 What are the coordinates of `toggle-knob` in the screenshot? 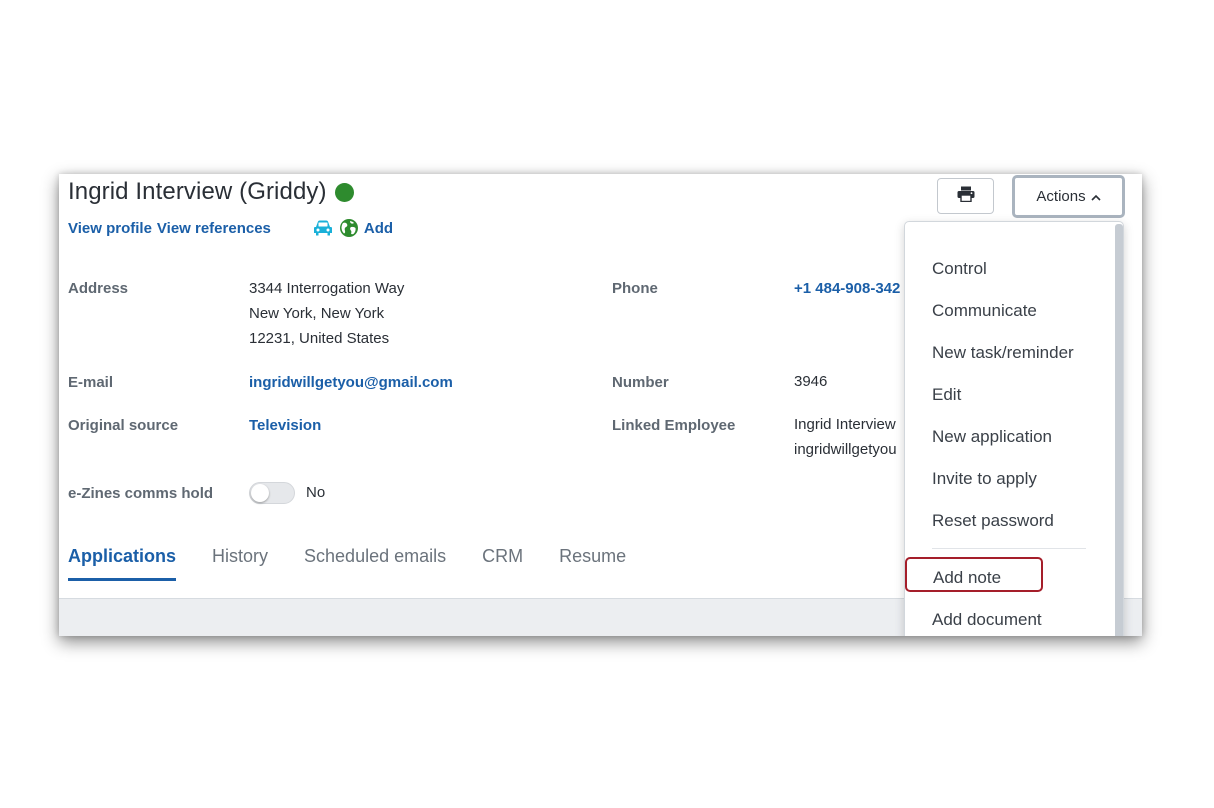 It's located at (260, 493).